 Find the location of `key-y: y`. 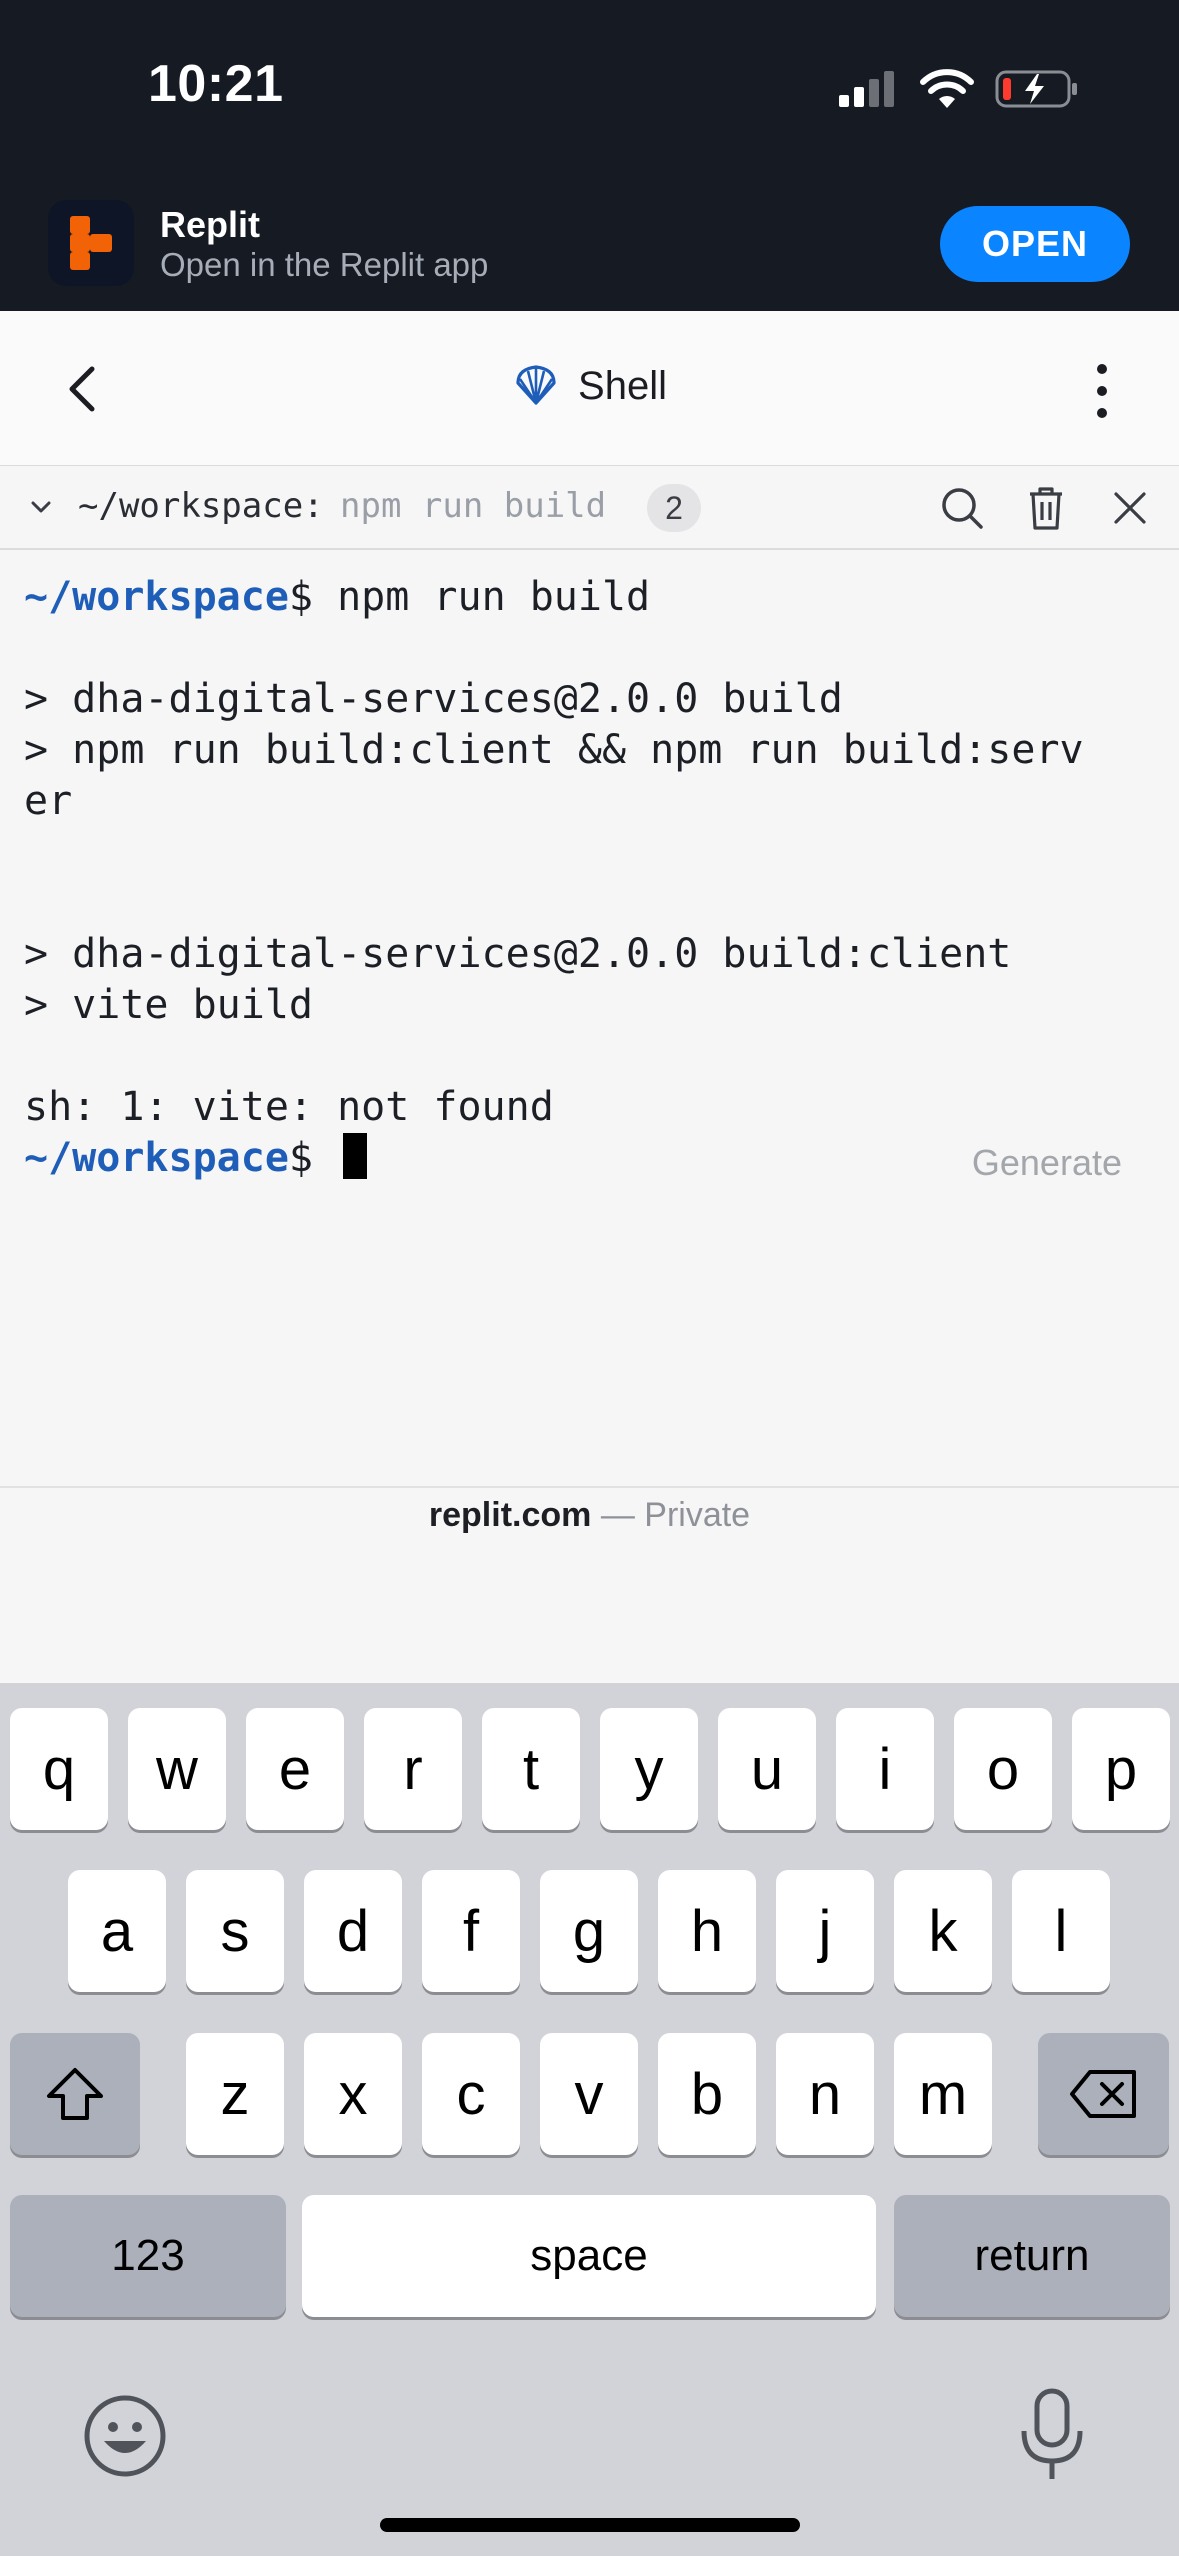

key-y: y is located at coordinates (649, 1769).